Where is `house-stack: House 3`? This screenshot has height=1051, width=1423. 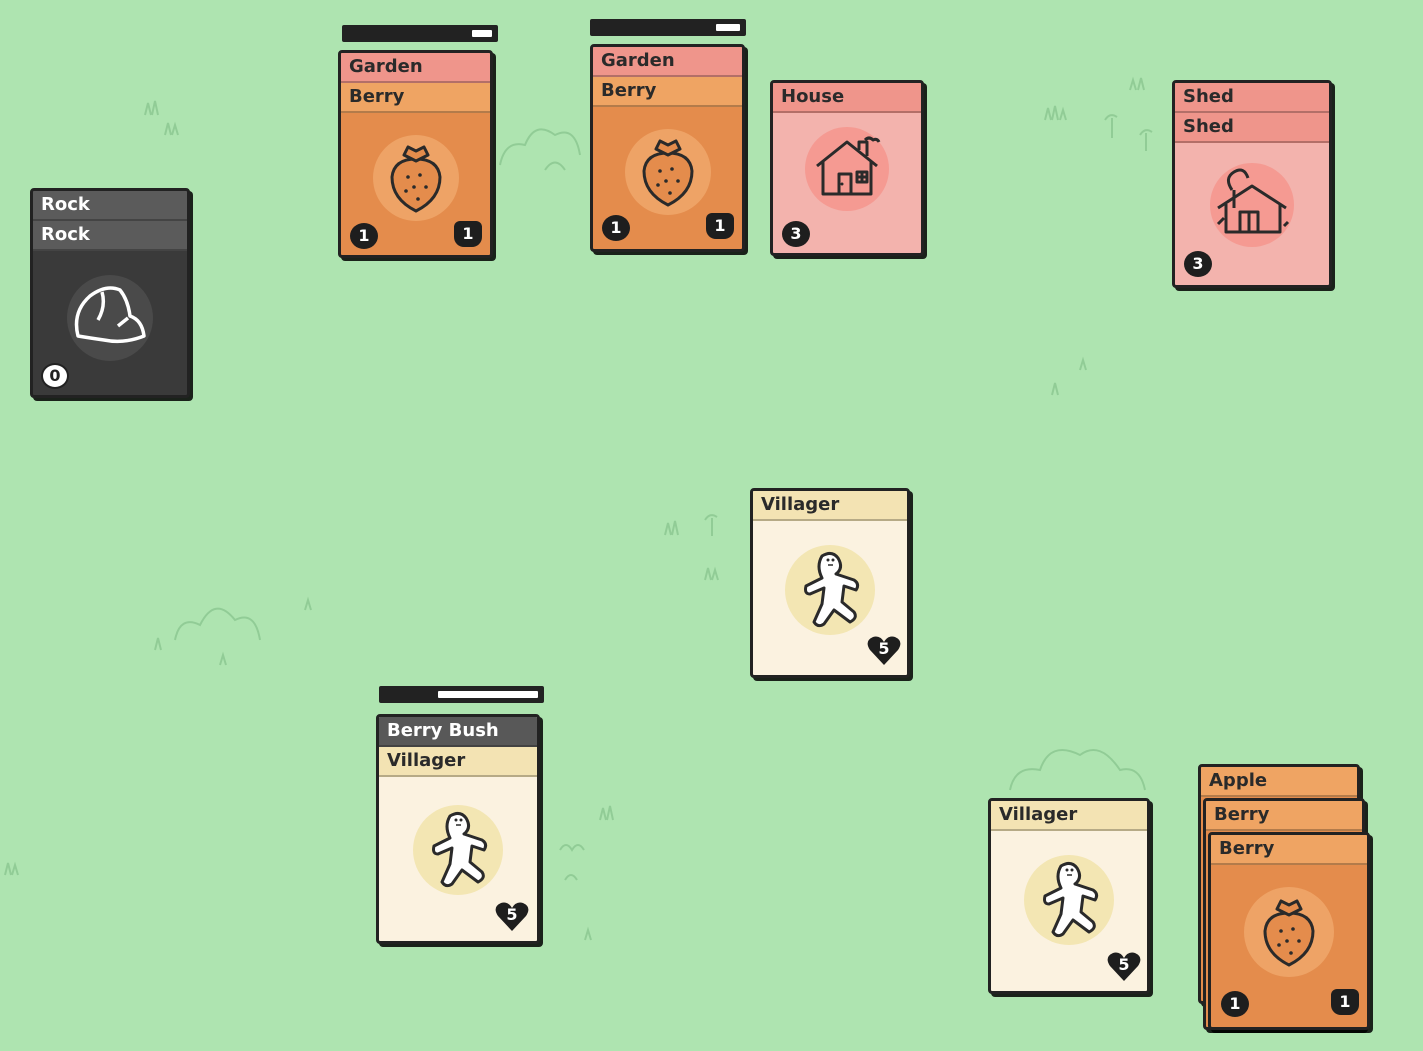 house-stack: House 3 is located at coordinates (849, 170).